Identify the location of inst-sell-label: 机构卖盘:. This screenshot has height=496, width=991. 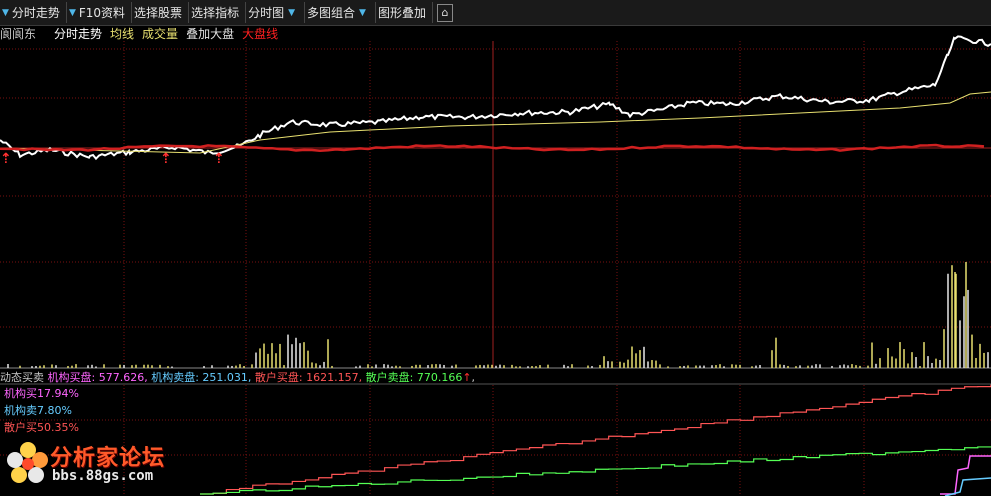
(175, 377).